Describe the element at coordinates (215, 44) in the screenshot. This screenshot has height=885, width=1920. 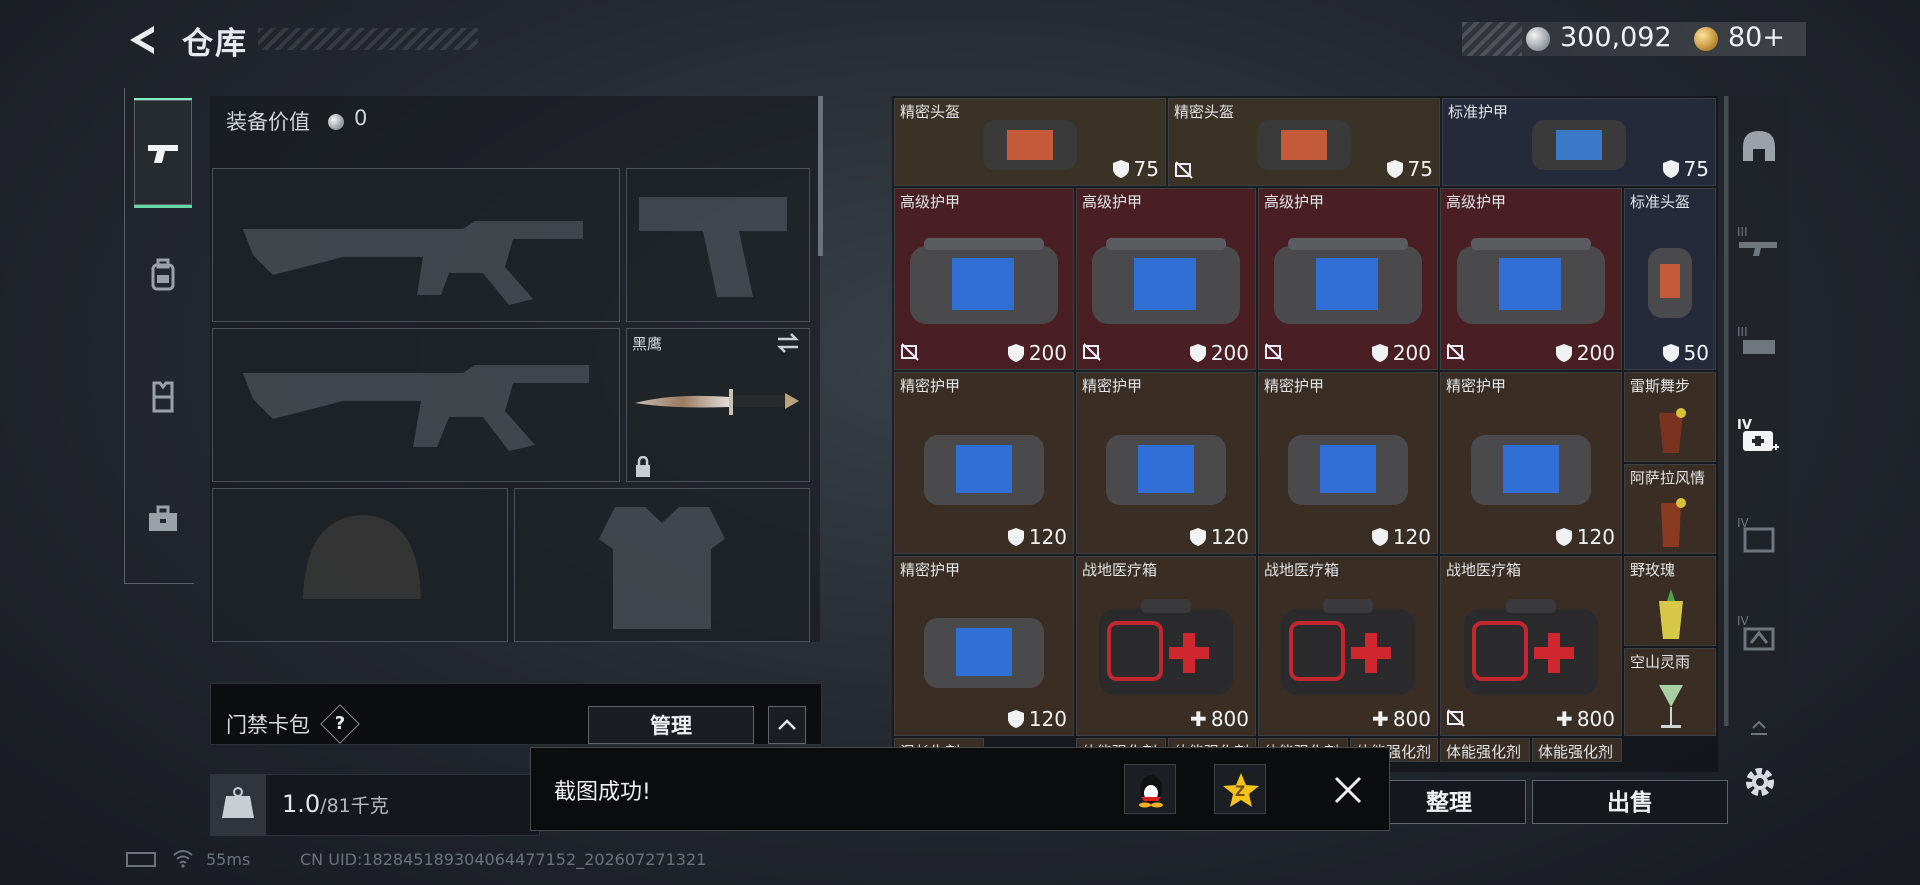
I see `page-title: 仓库` at that location.